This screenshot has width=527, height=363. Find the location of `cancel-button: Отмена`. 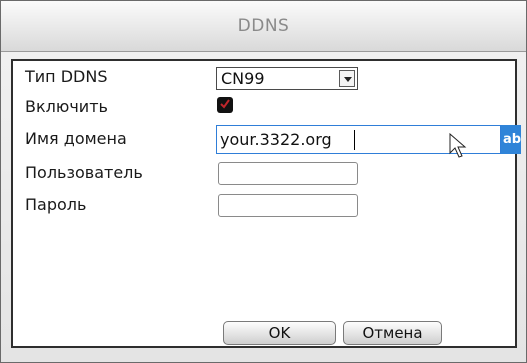

cancel-button: Отмена is located at coordinates (392, 333).